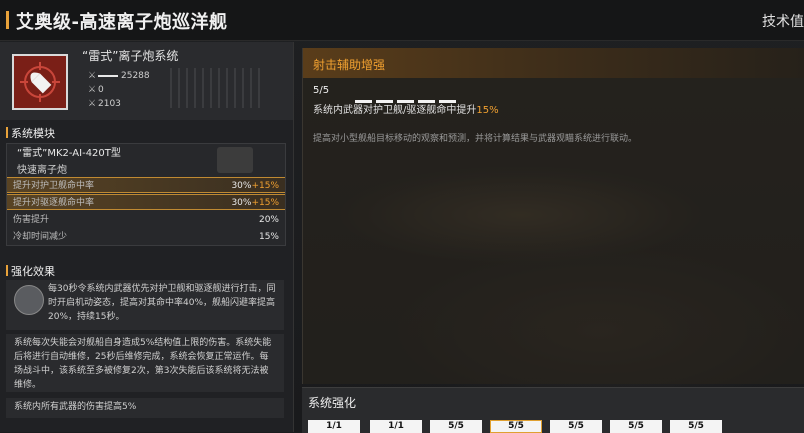  What do you see at coordinates (553, 63) in the screenshot?
I see `detail-title-bar: 射击辅助增强` at bounding box center [553, 63].